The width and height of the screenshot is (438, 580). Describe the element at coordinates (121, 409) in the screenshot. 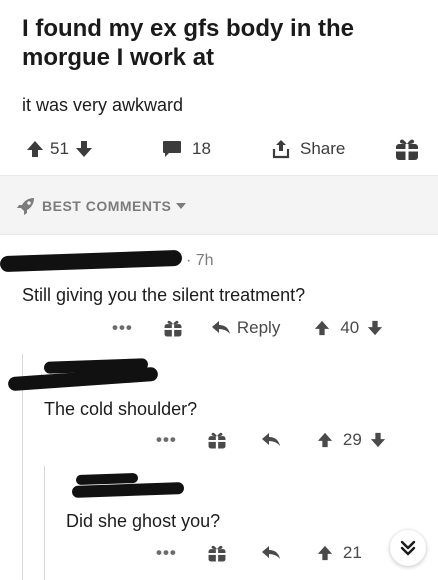

I see `comment-body: The cold shoulder?` at that location.